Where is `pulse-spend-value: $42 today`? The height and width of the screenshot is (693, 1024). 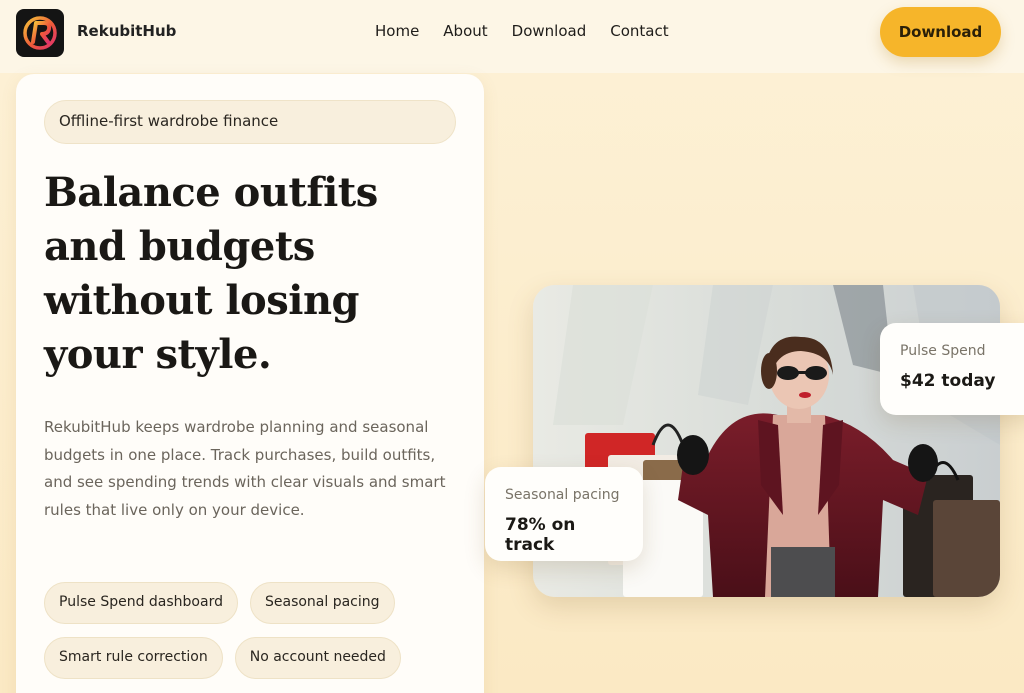
pulse-spend-value: $42 today is located at coordinates (948, 381).